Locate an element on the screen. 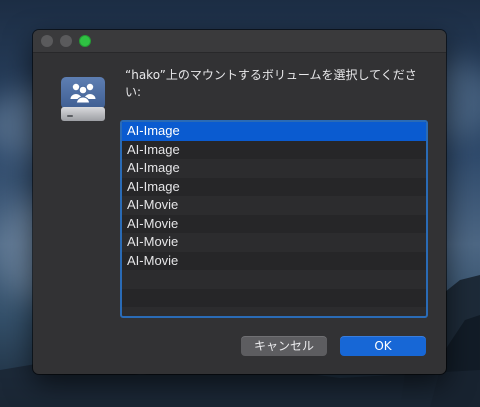 The height and width of the screenshot is (407, 480). minimize-button is located at coordinates (66, 41).